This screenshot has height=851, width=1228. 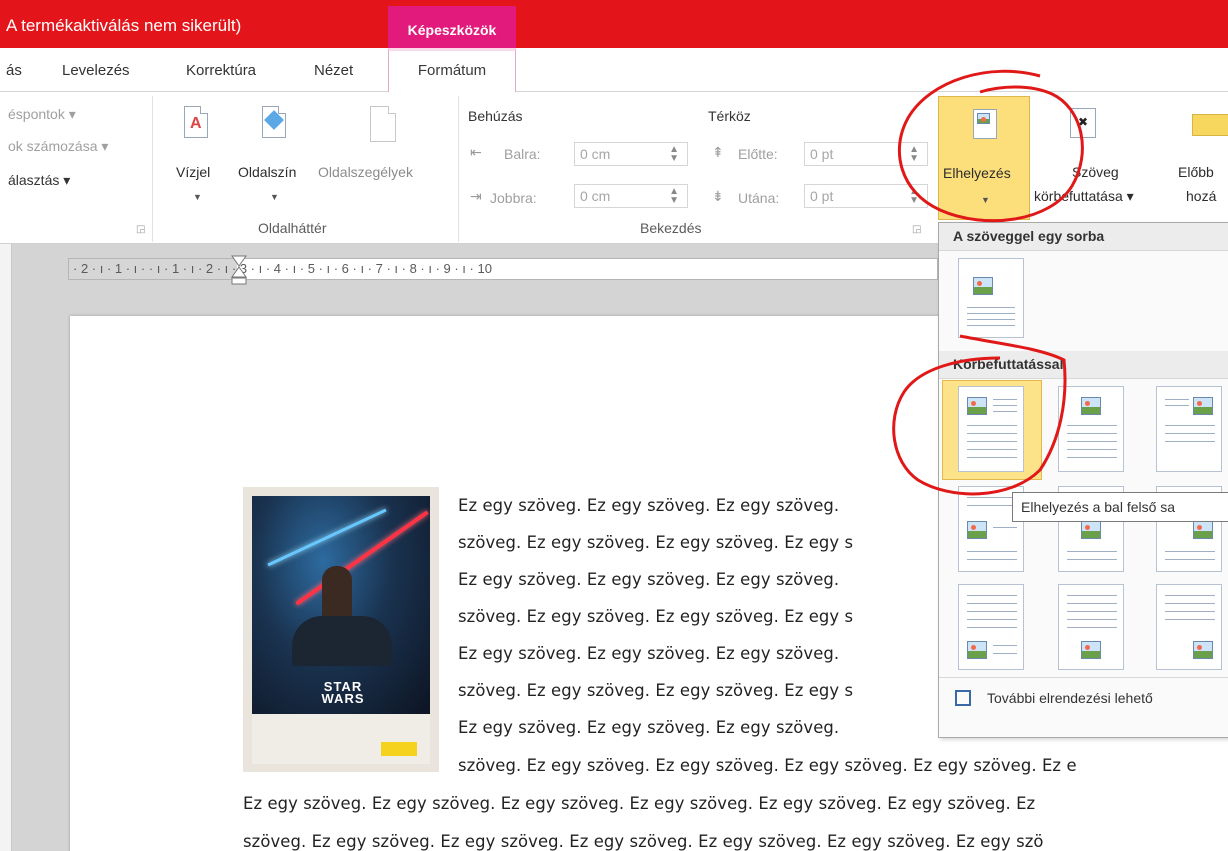 I want to click on indent-left-label: Balra:, so click(x=522, y=154).